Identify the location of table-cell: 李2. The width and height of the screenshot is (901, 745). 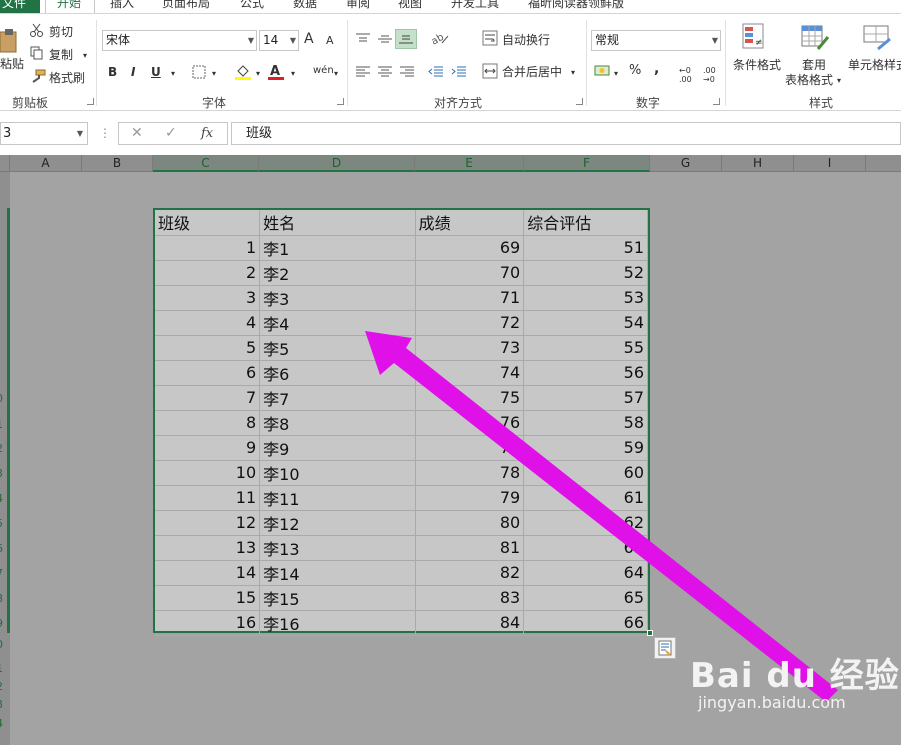
(337, 273).